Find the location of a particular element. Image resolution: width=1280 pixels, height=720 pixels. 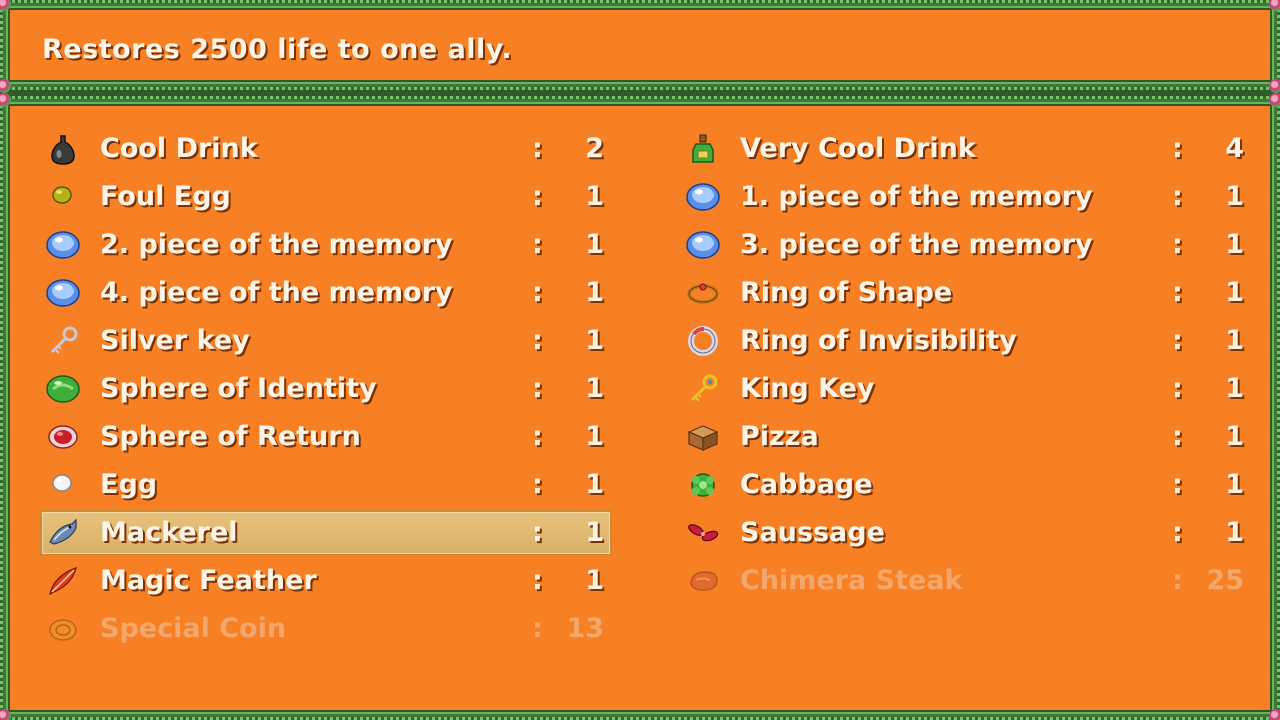

item-memory-piece-1: 1. piece of the memory : 1 is located at coordinates (966, 197).